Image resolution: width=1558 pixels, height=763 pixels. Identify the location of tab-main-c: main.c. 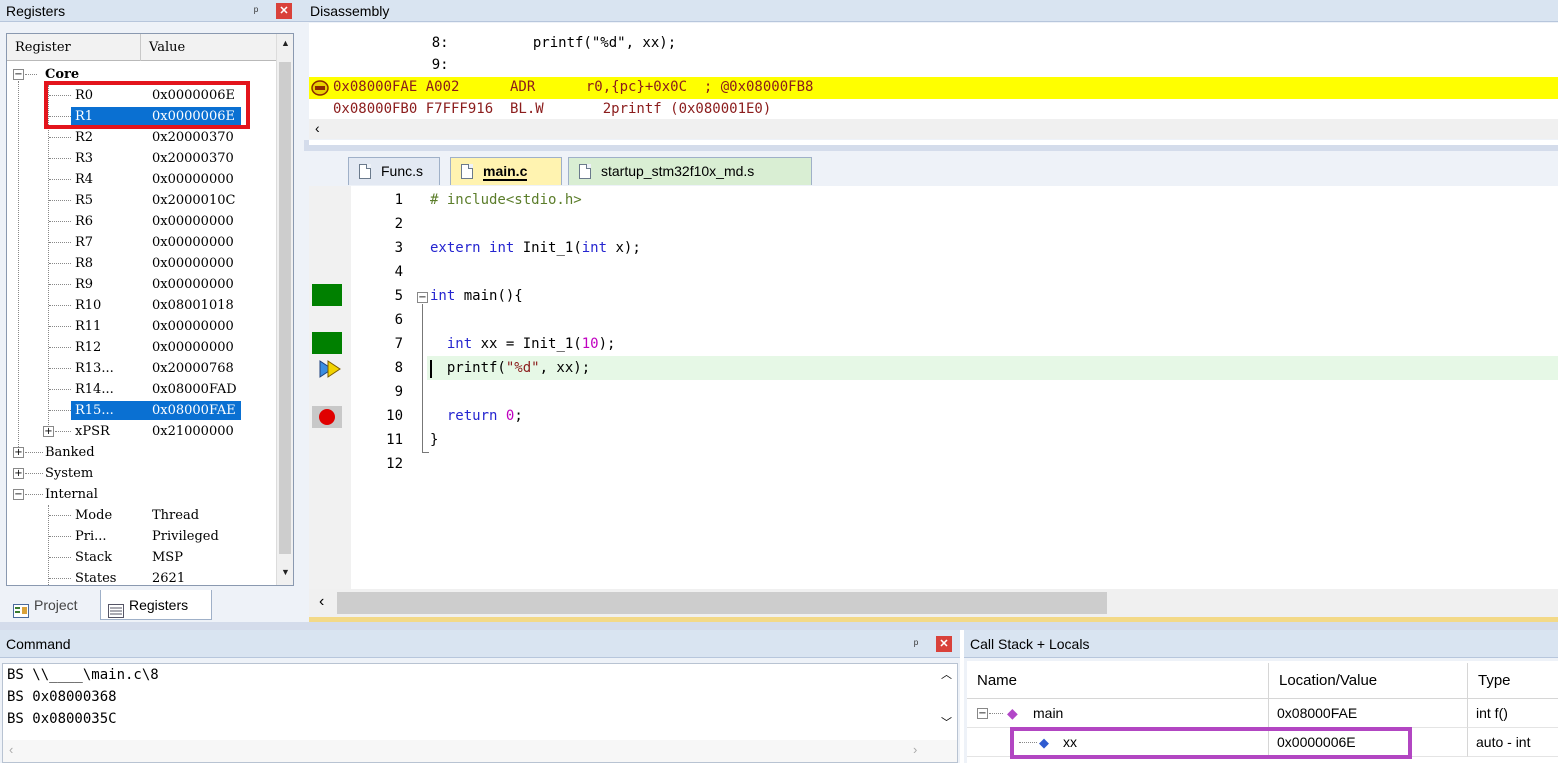
(506, 171).